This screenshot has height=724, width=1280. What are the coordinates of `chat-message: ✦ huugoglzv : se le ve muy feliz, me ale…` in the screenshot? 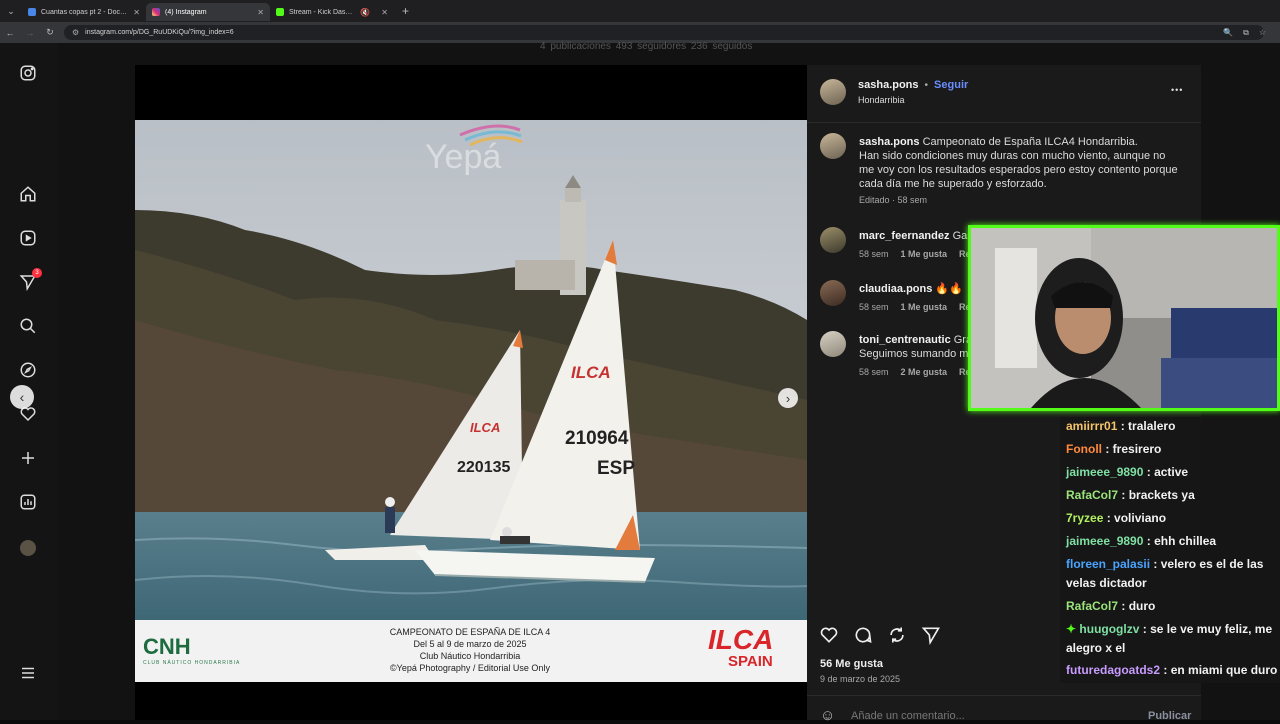 It's located at (1172, 639).